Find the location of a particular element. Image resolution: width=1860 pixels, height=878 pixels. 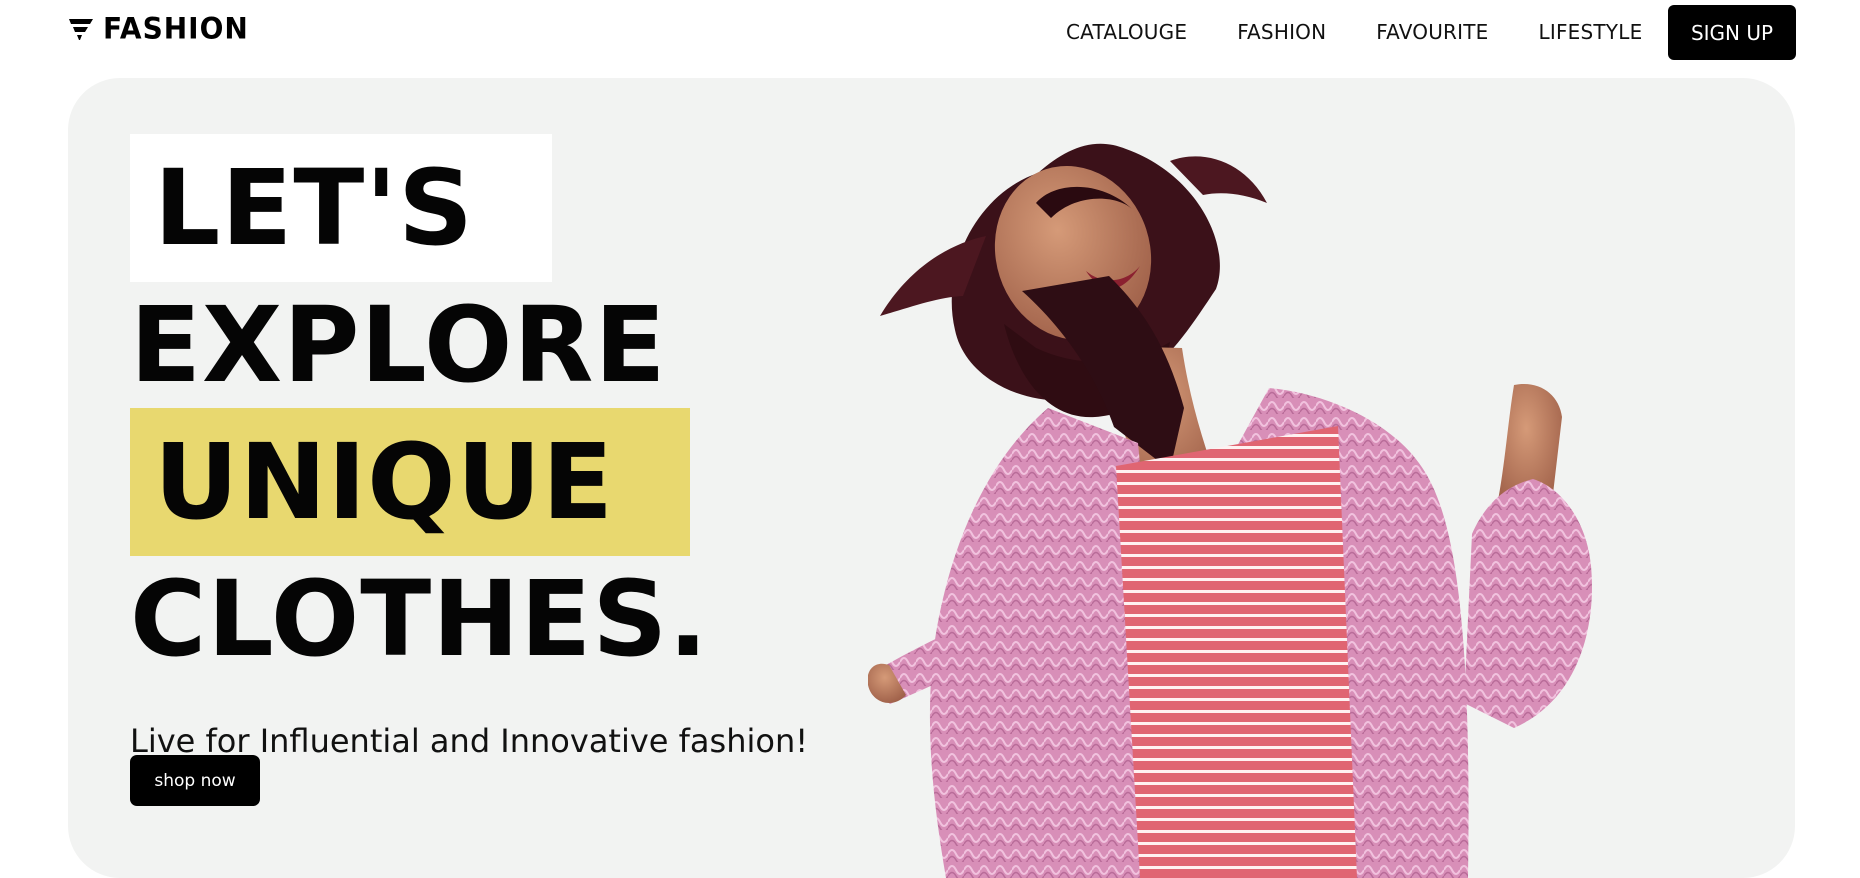

shop-now-button: shop now is located at coordinates (195, 780).